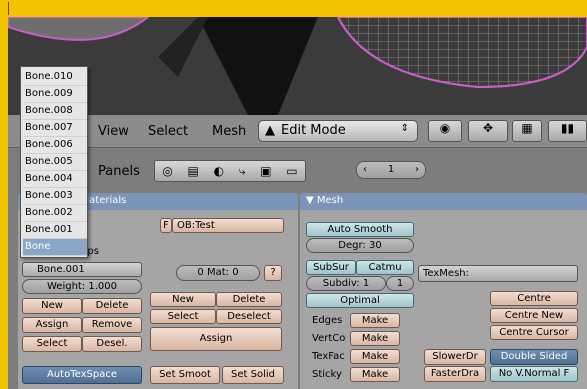 Image resolution: width=587 pixels, height=389 pixels. Describe the element at coordinates (82, 269) in the screenshot. I see `vertex-group-field: Bone.001` at that location.